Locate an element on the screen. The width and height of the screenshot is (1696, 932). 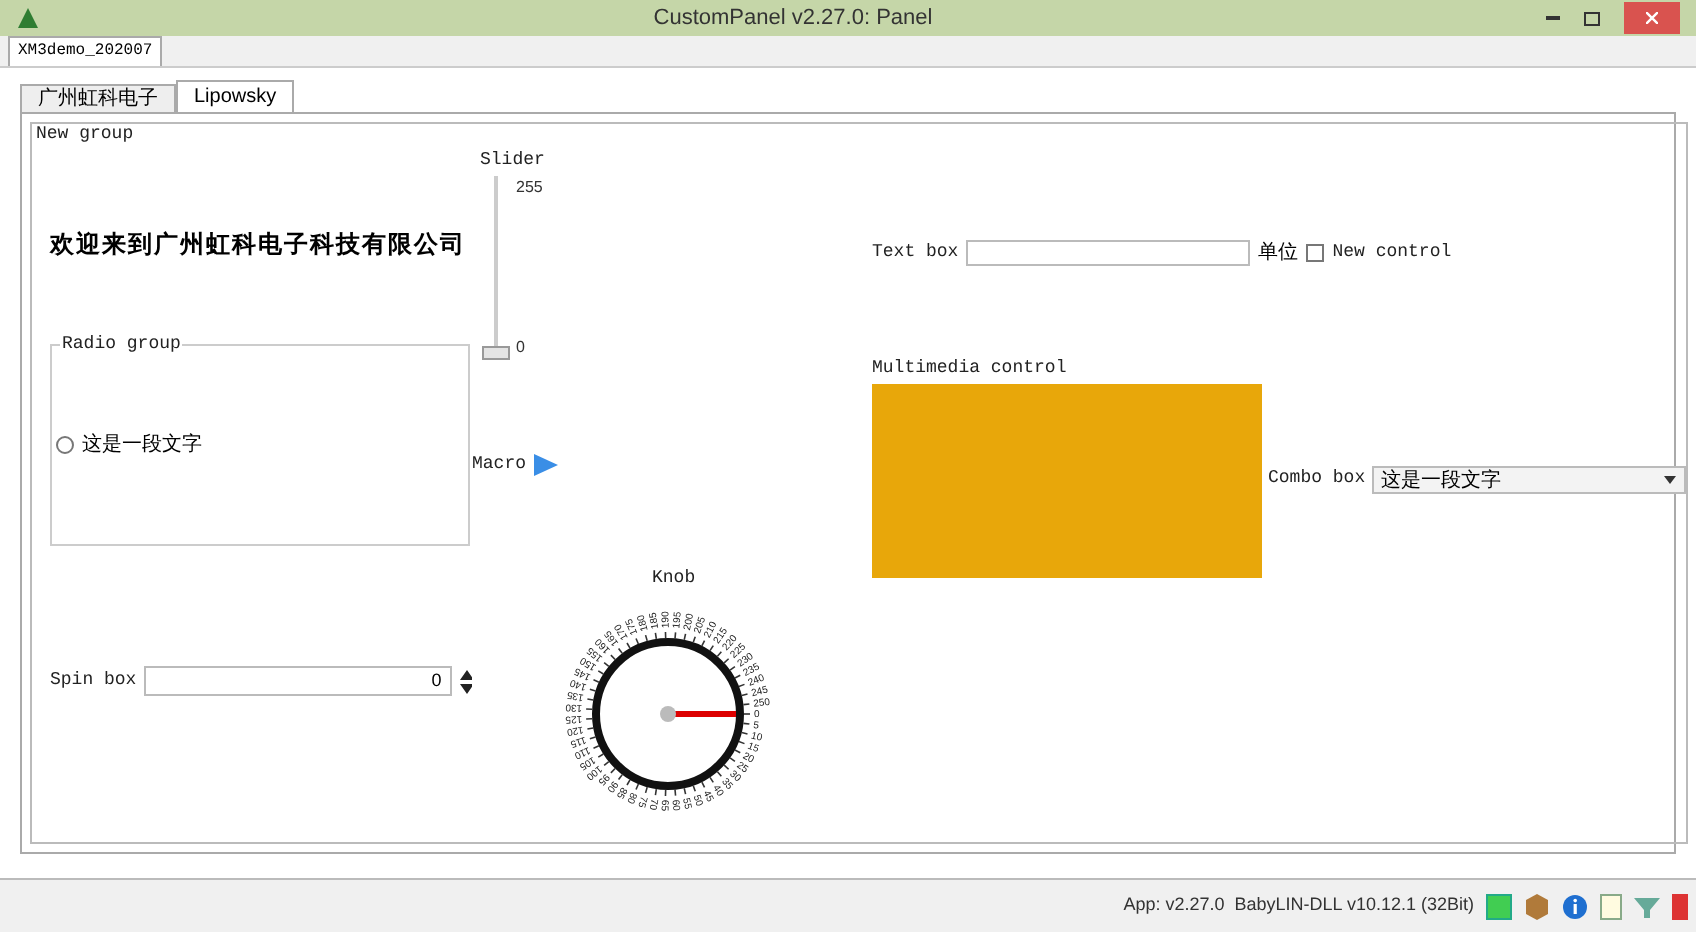
radio-option: 这是一段文字 is located at coordinates (129, 445).